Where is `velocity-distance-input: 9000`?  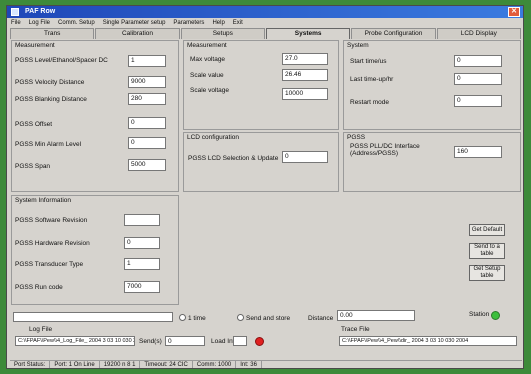 velocity-distance-input: 9000 is located at coordinates (147, 82).